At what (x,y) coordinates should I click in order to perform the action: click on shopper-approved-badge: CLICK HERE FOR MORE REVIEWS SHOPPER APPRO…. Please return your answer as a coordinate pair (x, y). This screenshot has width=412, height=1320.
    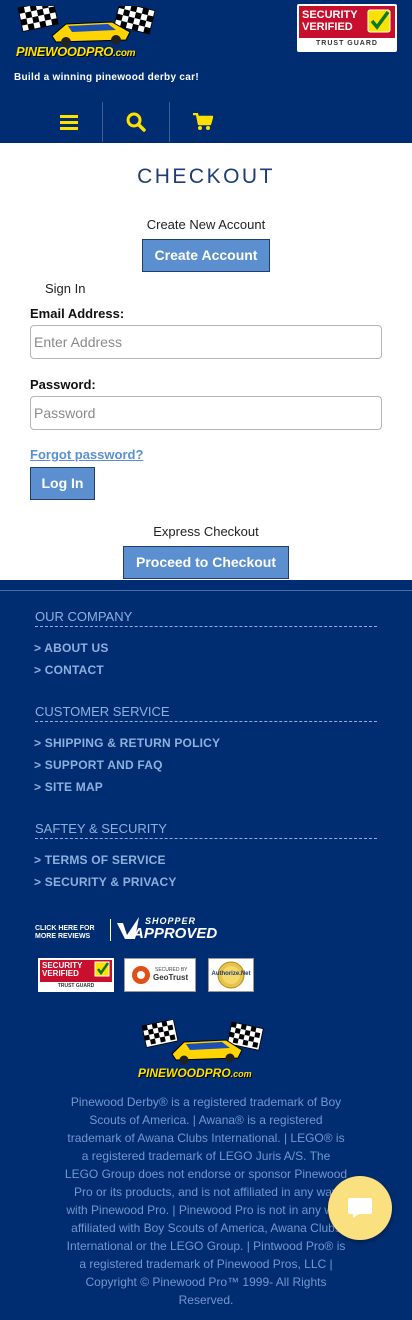
    Looking at the image, I should click on (130, 928).